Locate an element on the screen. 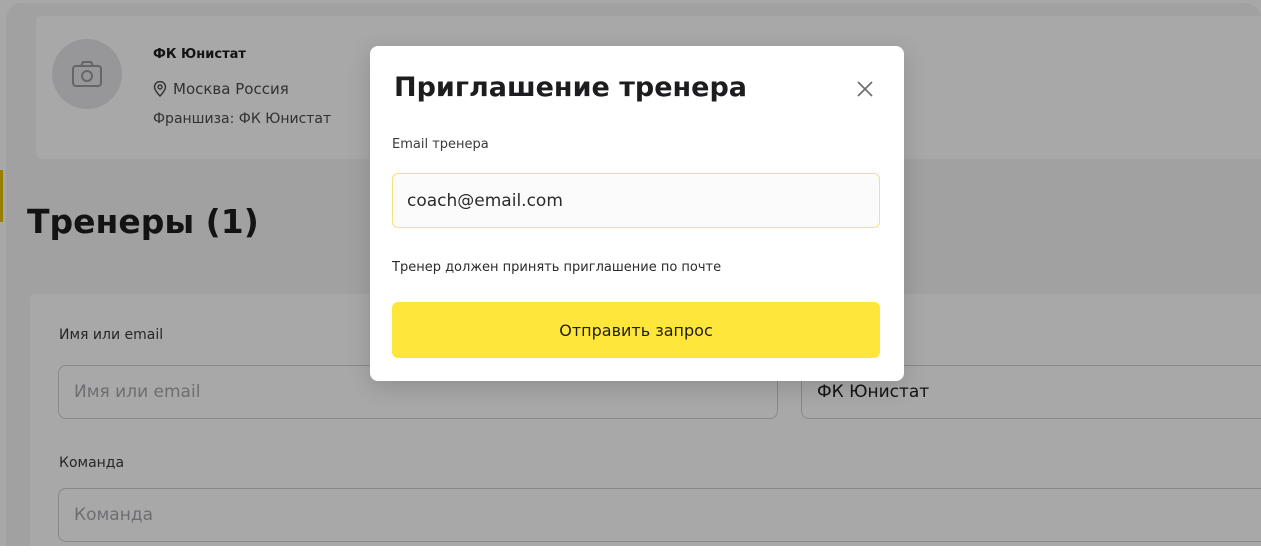 This screenshot has height=554, width=1261. send-request-button: Отправить запрос is located at coordinates (636, 330).